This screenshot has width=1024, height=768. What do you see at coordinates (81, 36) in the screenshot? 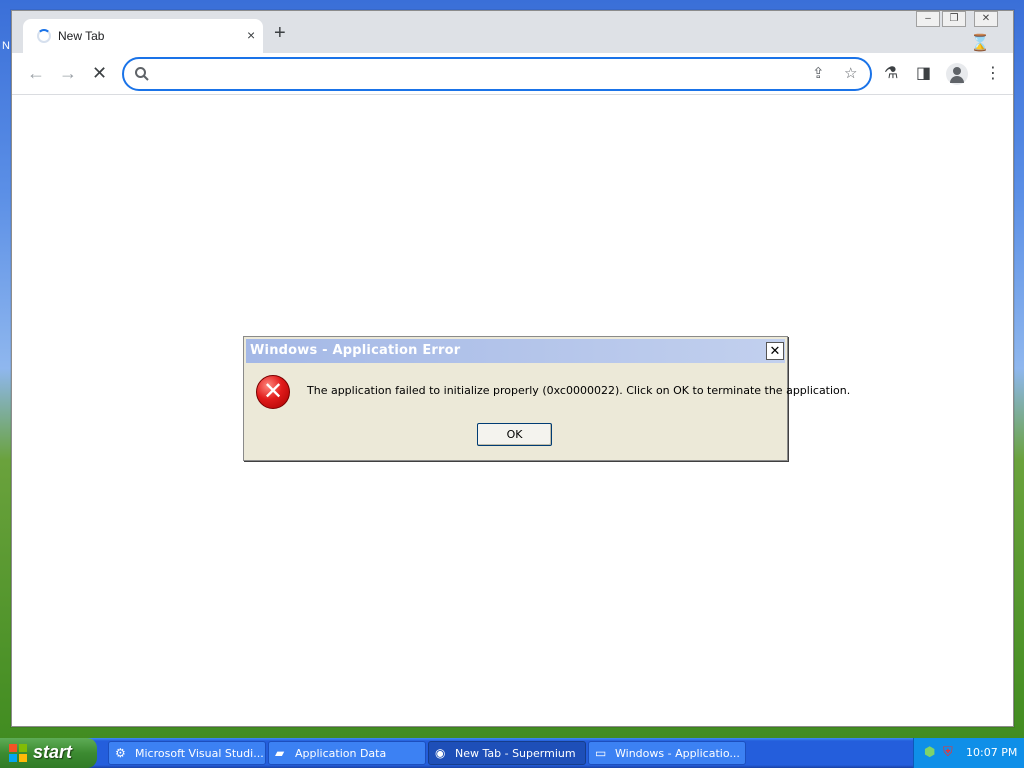
I see `tab-title: New Tab` at bounding box center [81, 36].